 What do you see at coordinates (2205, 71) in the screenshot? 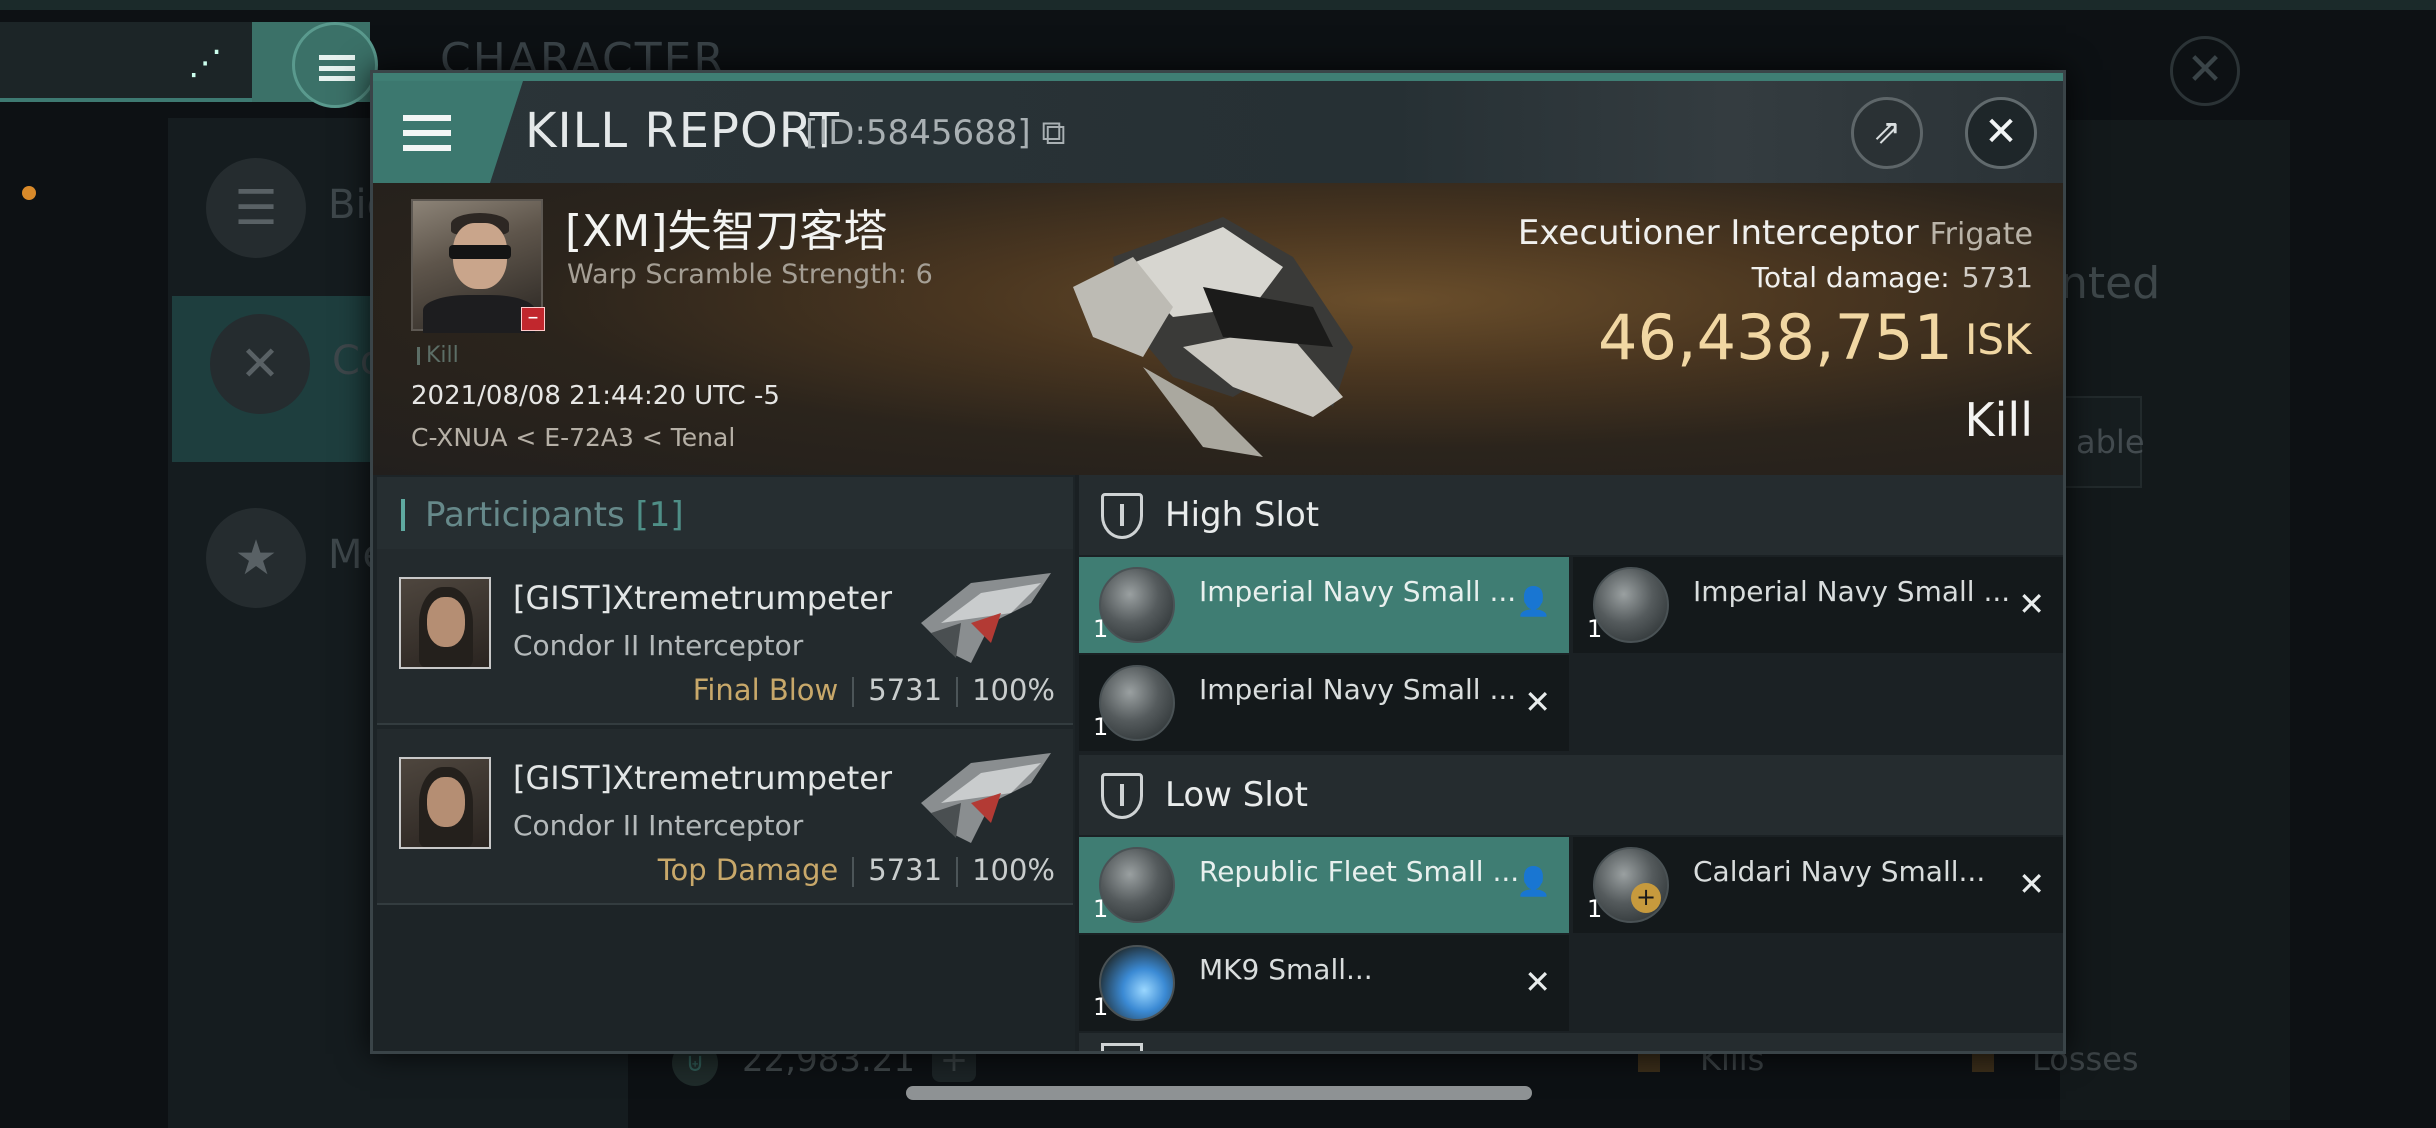
I see `bg-close-icon: ✕` at bounding box center [2205, 71].